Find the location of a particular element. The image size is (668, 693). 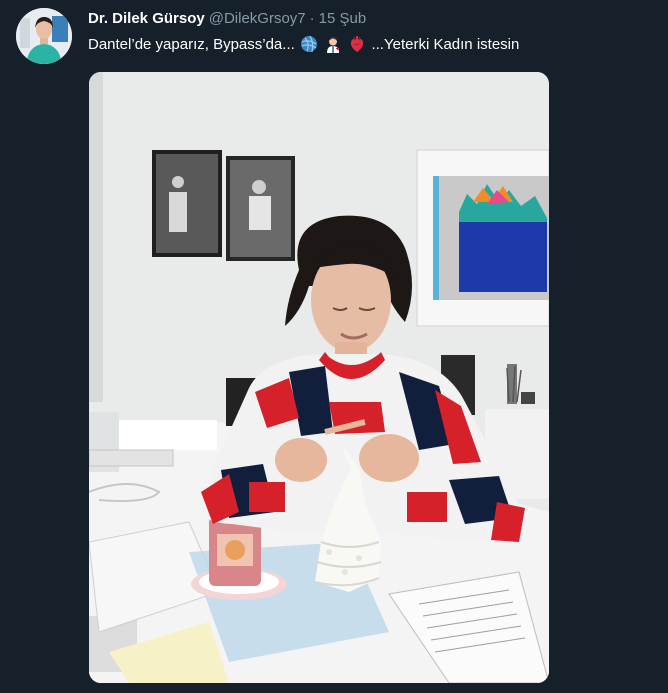

avatar-photo is located at coordinates (44, 36).